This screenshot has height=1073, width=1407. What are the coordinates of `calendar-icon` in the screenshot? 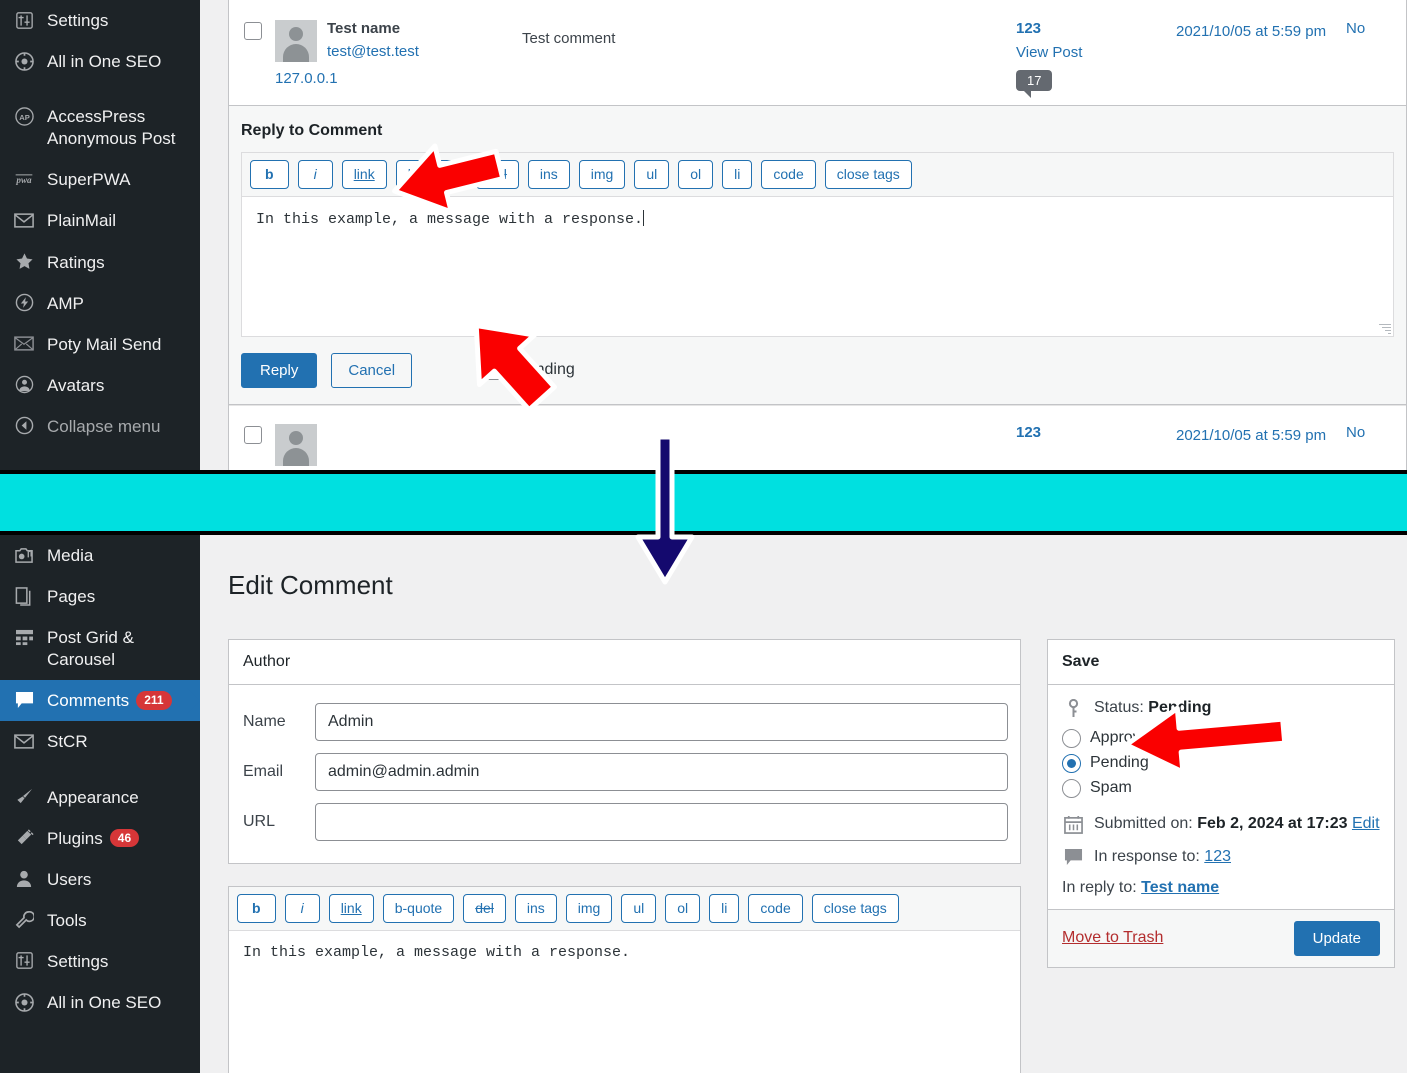 It's located at (1073, 824).